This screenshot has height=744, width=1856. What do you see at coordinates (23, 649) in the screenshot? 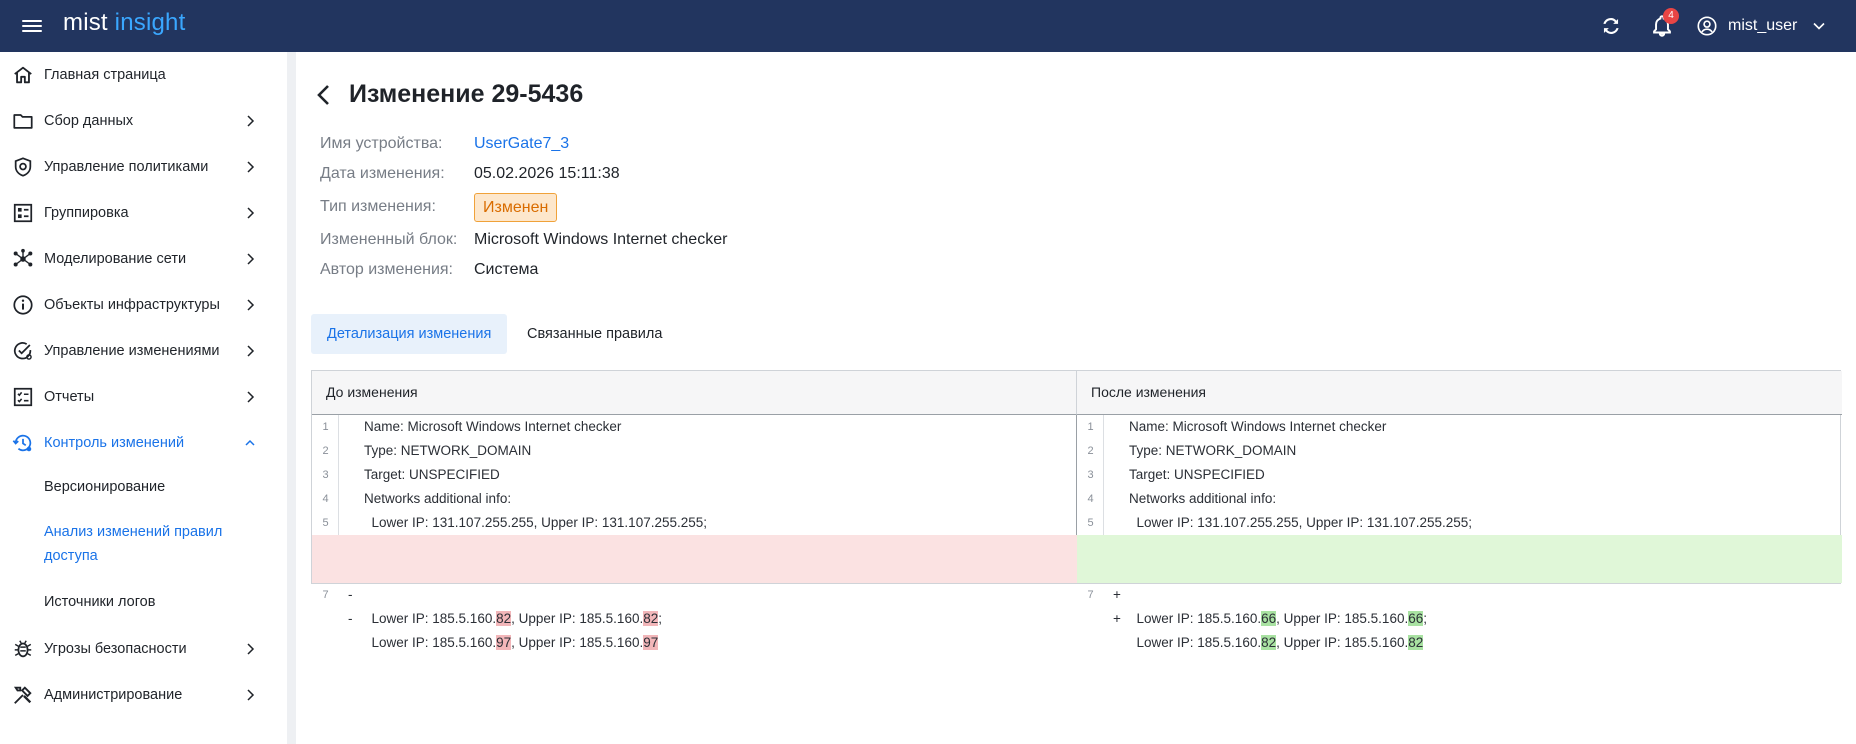
I see `bug-icon` at bounding box center [23, 649].